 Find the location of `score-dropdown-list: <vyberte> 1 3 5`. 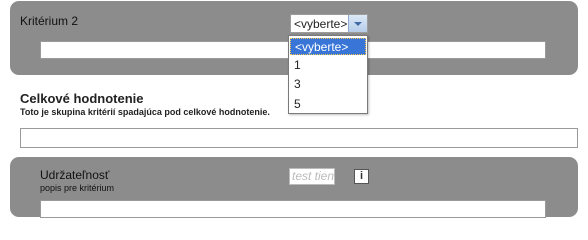

score-dropdown-list: <vyberte> 1 3 5 is located at coordinates (328, 74).